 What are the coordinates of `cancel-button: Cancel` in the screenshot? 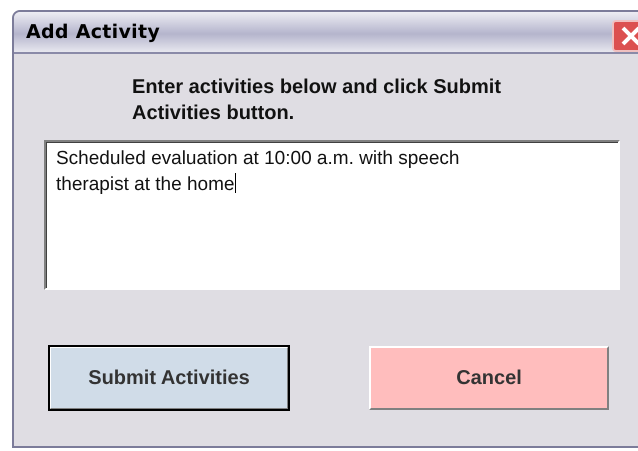 It's located at (489, 378).